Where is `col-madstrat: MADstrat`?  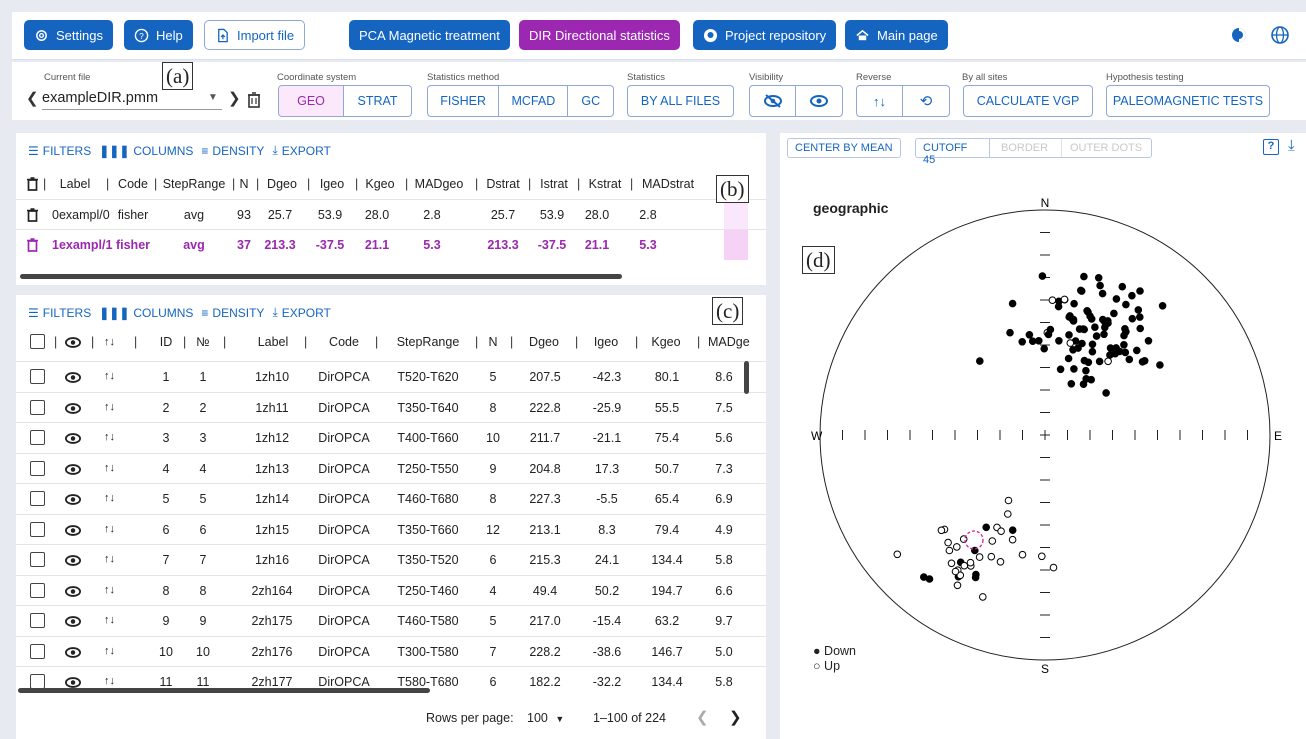
col-madstrat: MADstrat is located at coordinates (668, 184).